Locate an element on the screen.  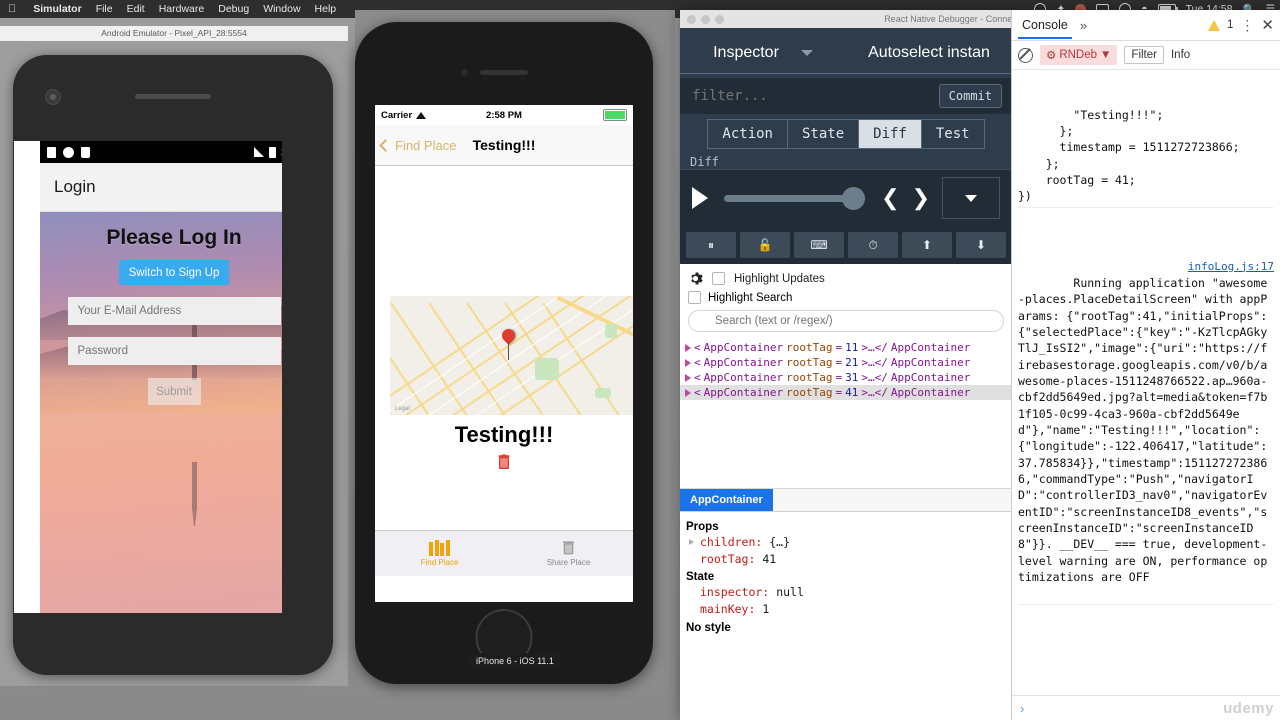
login-heading: Please Log In is located at coordinates (174, 237).